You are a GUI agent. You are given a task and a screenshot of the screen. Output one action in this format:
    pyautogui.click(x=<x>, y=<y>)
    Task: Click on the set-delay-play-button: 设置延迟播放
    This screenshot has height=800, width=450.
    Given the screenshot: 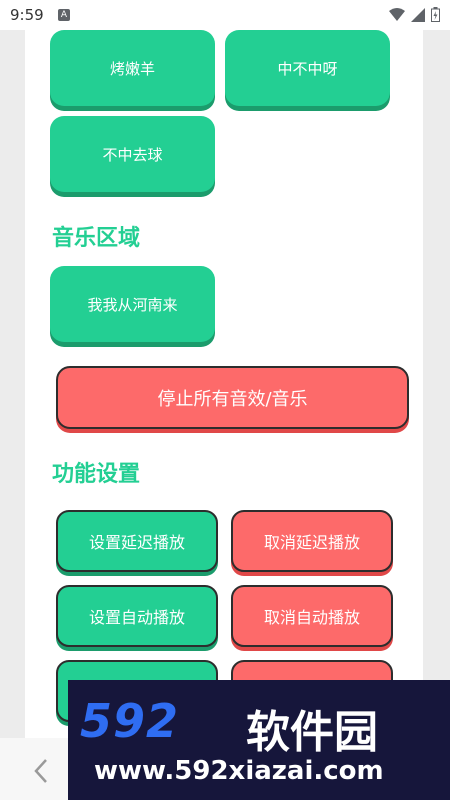 What is the action you would take?
    pyautogui.click(x=137, y=541)
    